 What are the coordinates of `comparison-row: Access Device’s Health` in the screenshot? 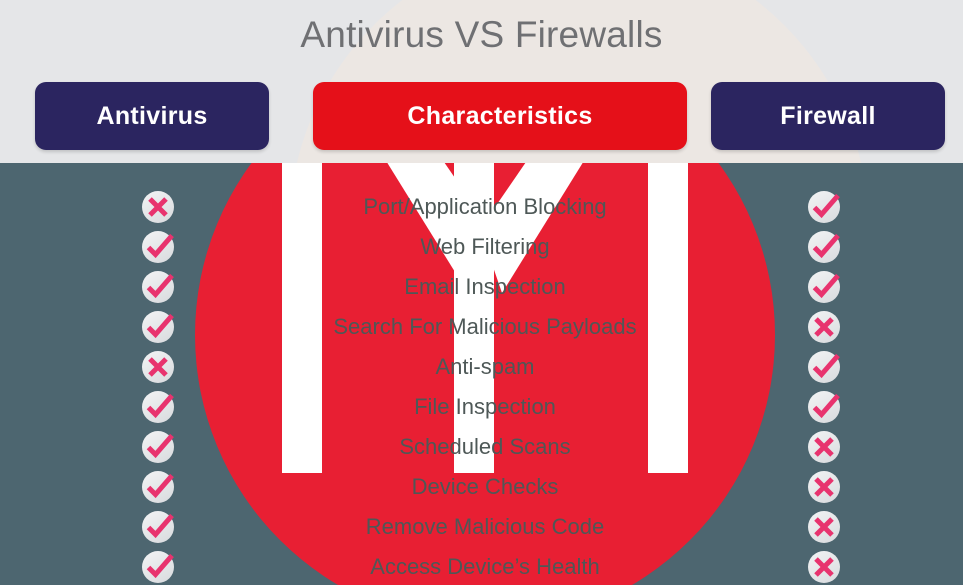 It's located at (481, 567).